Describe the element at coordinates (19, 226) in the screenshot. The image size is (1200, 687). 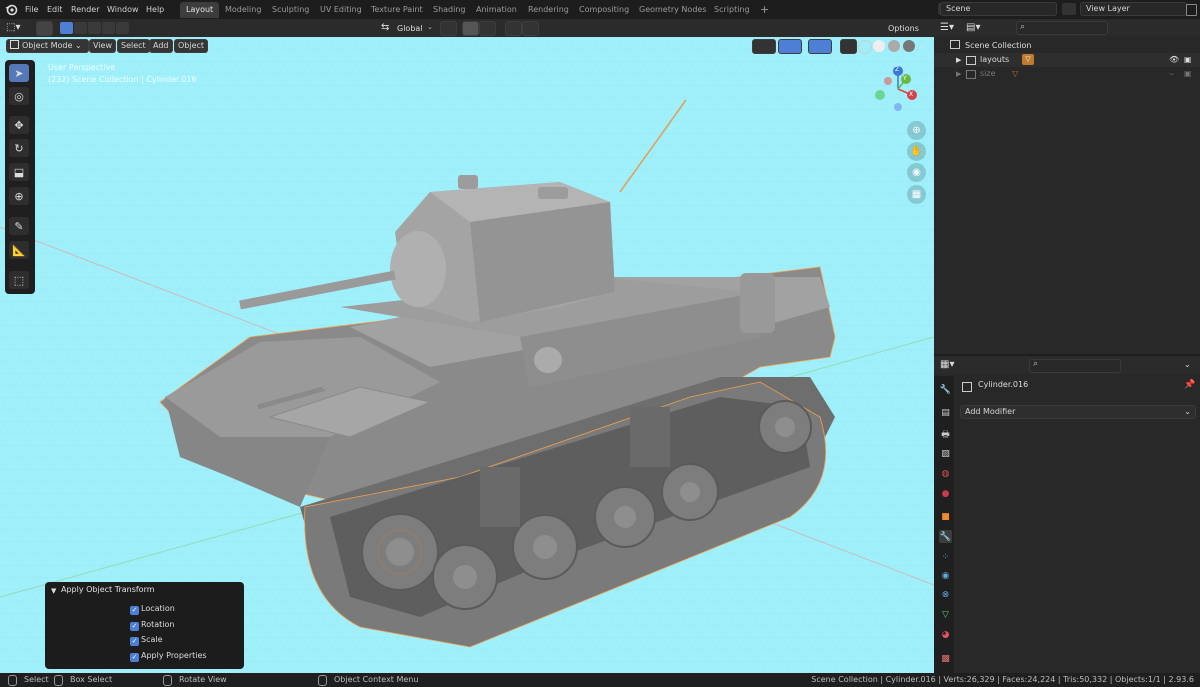
I see `annotate-tool-icon: ✎` at that location.